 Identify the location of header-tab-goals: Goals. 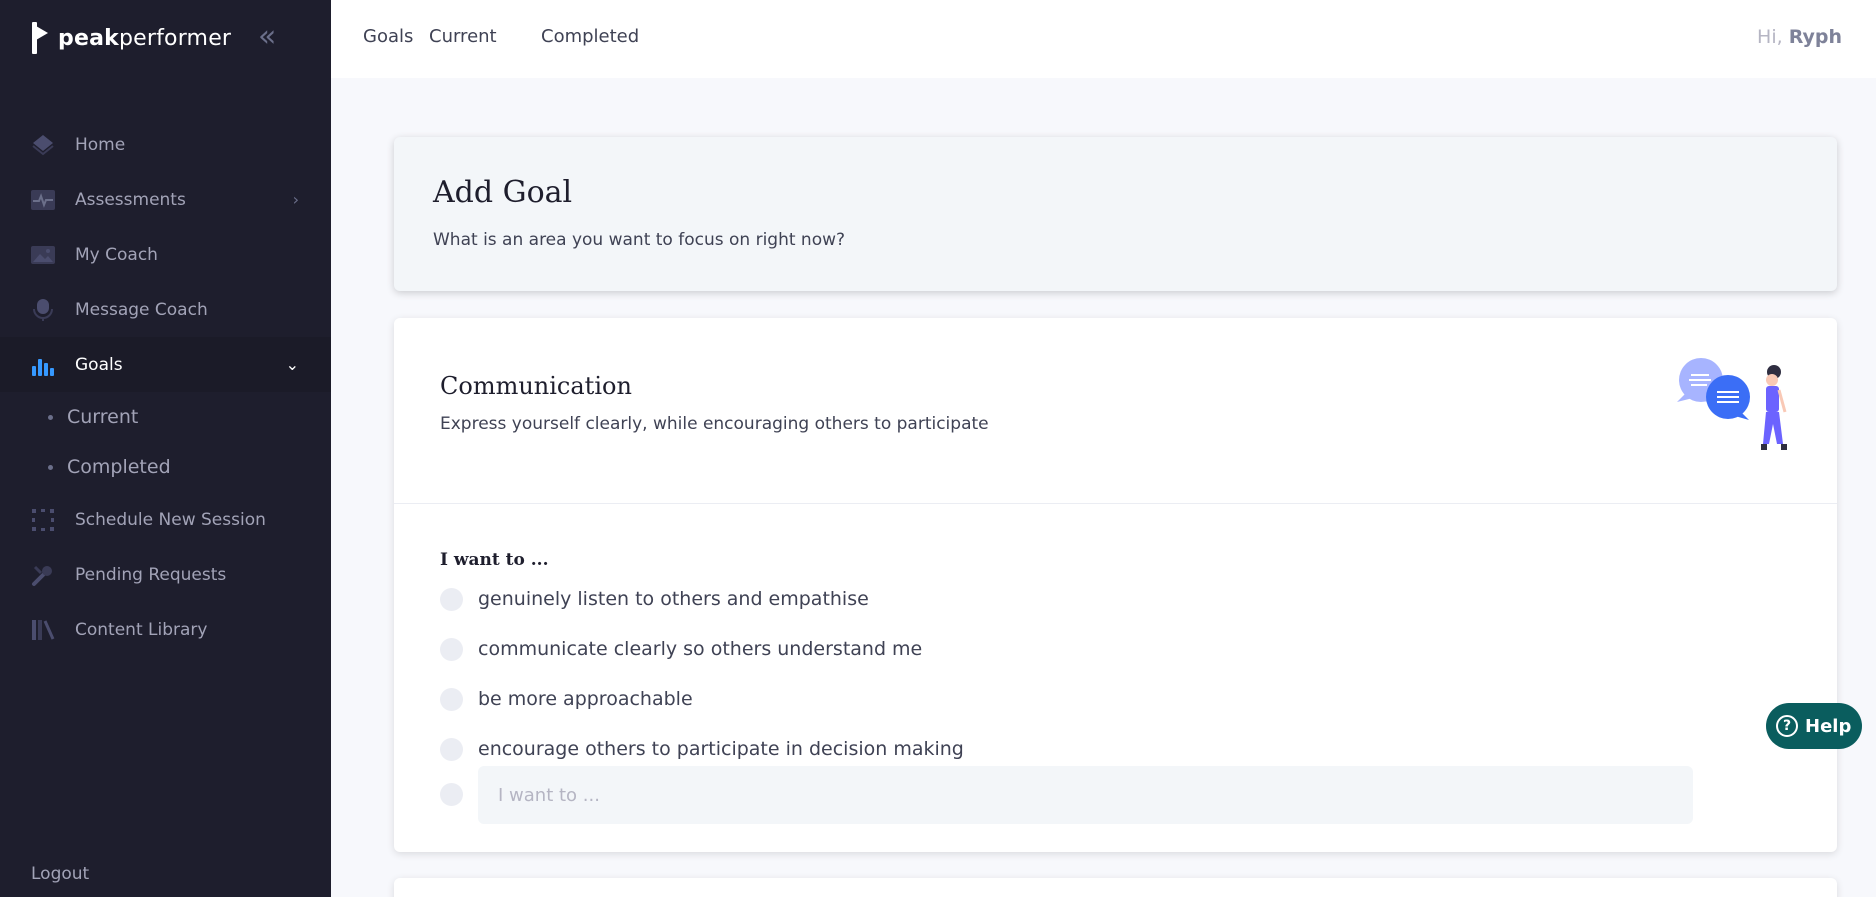
(388, 36).